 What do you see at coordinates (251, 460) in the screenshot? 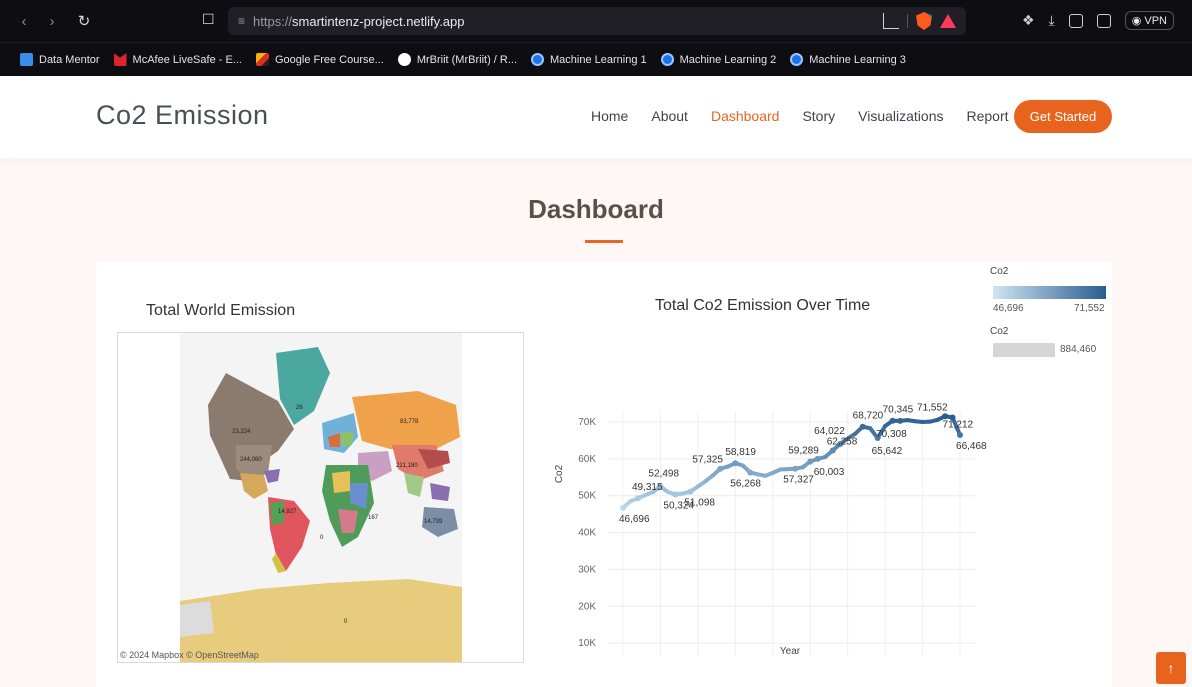
I see `map-label: 244,060` at bounding box center [251, 460].